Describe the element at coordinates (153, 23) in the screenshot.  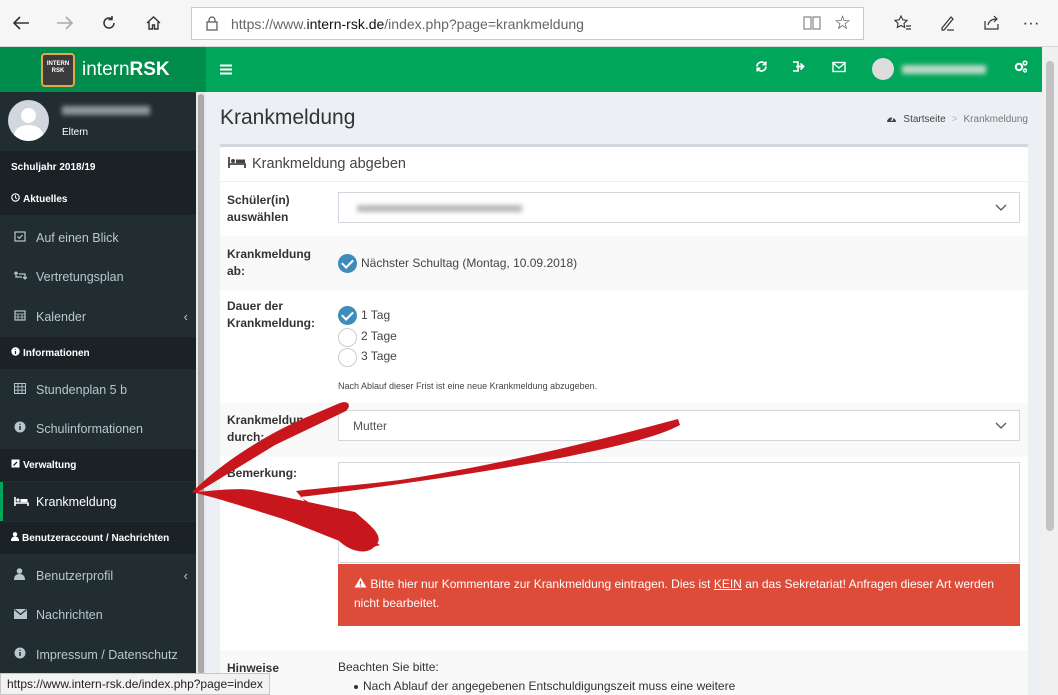
I see `home-icon` at that location.